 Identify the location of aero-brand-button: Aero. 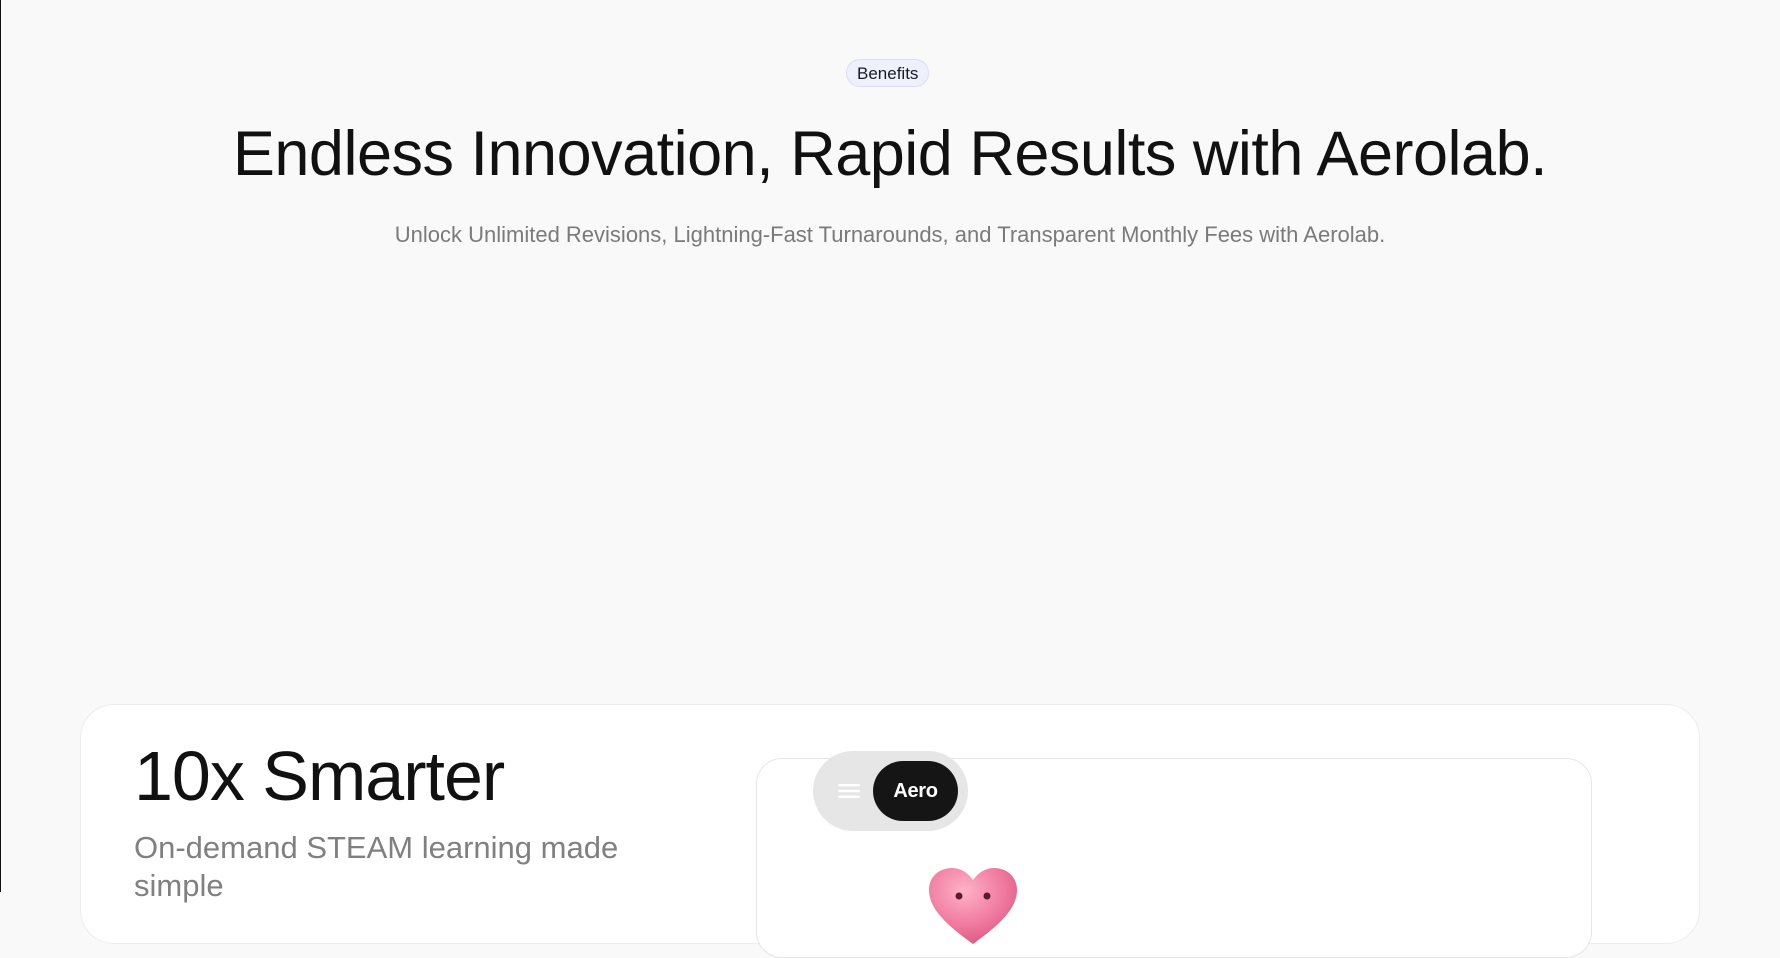
(915, 791).